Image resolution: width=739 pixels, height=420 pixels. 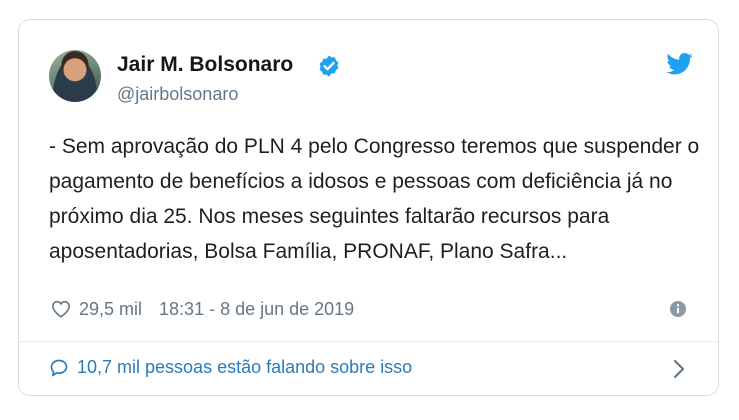 I want to click on twitter-bird-icon, so click(x=679, y=64).